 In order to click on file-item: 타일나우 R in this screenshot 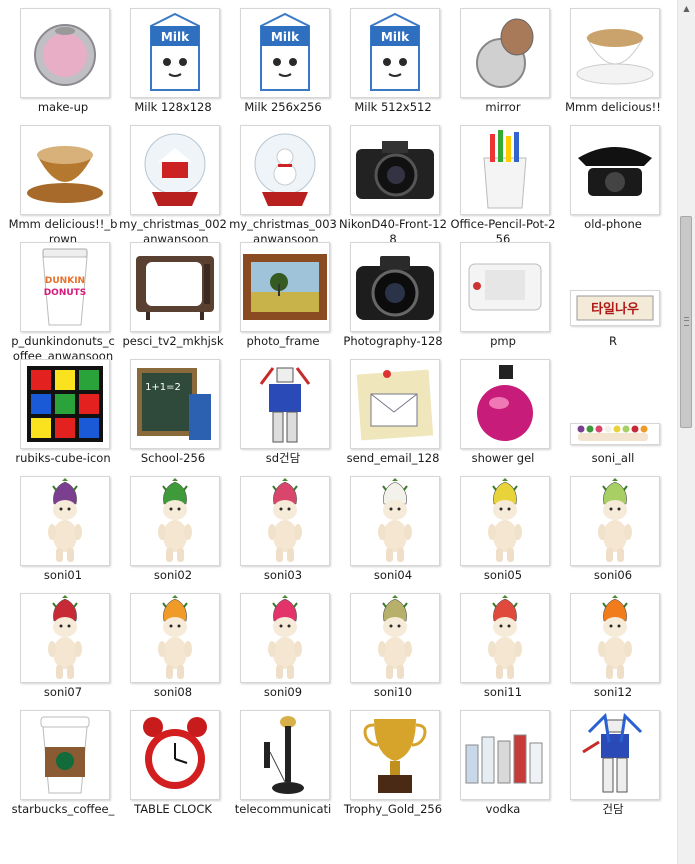, I will do `click(613, 292)`.